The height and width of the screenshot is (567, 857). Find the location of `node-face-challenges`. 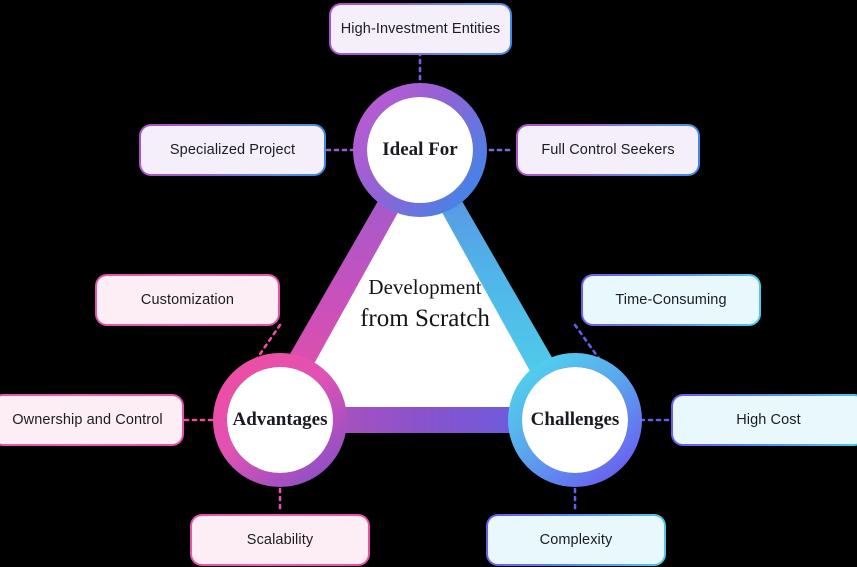

node-face-challenges is located at coordinates (575, 420).